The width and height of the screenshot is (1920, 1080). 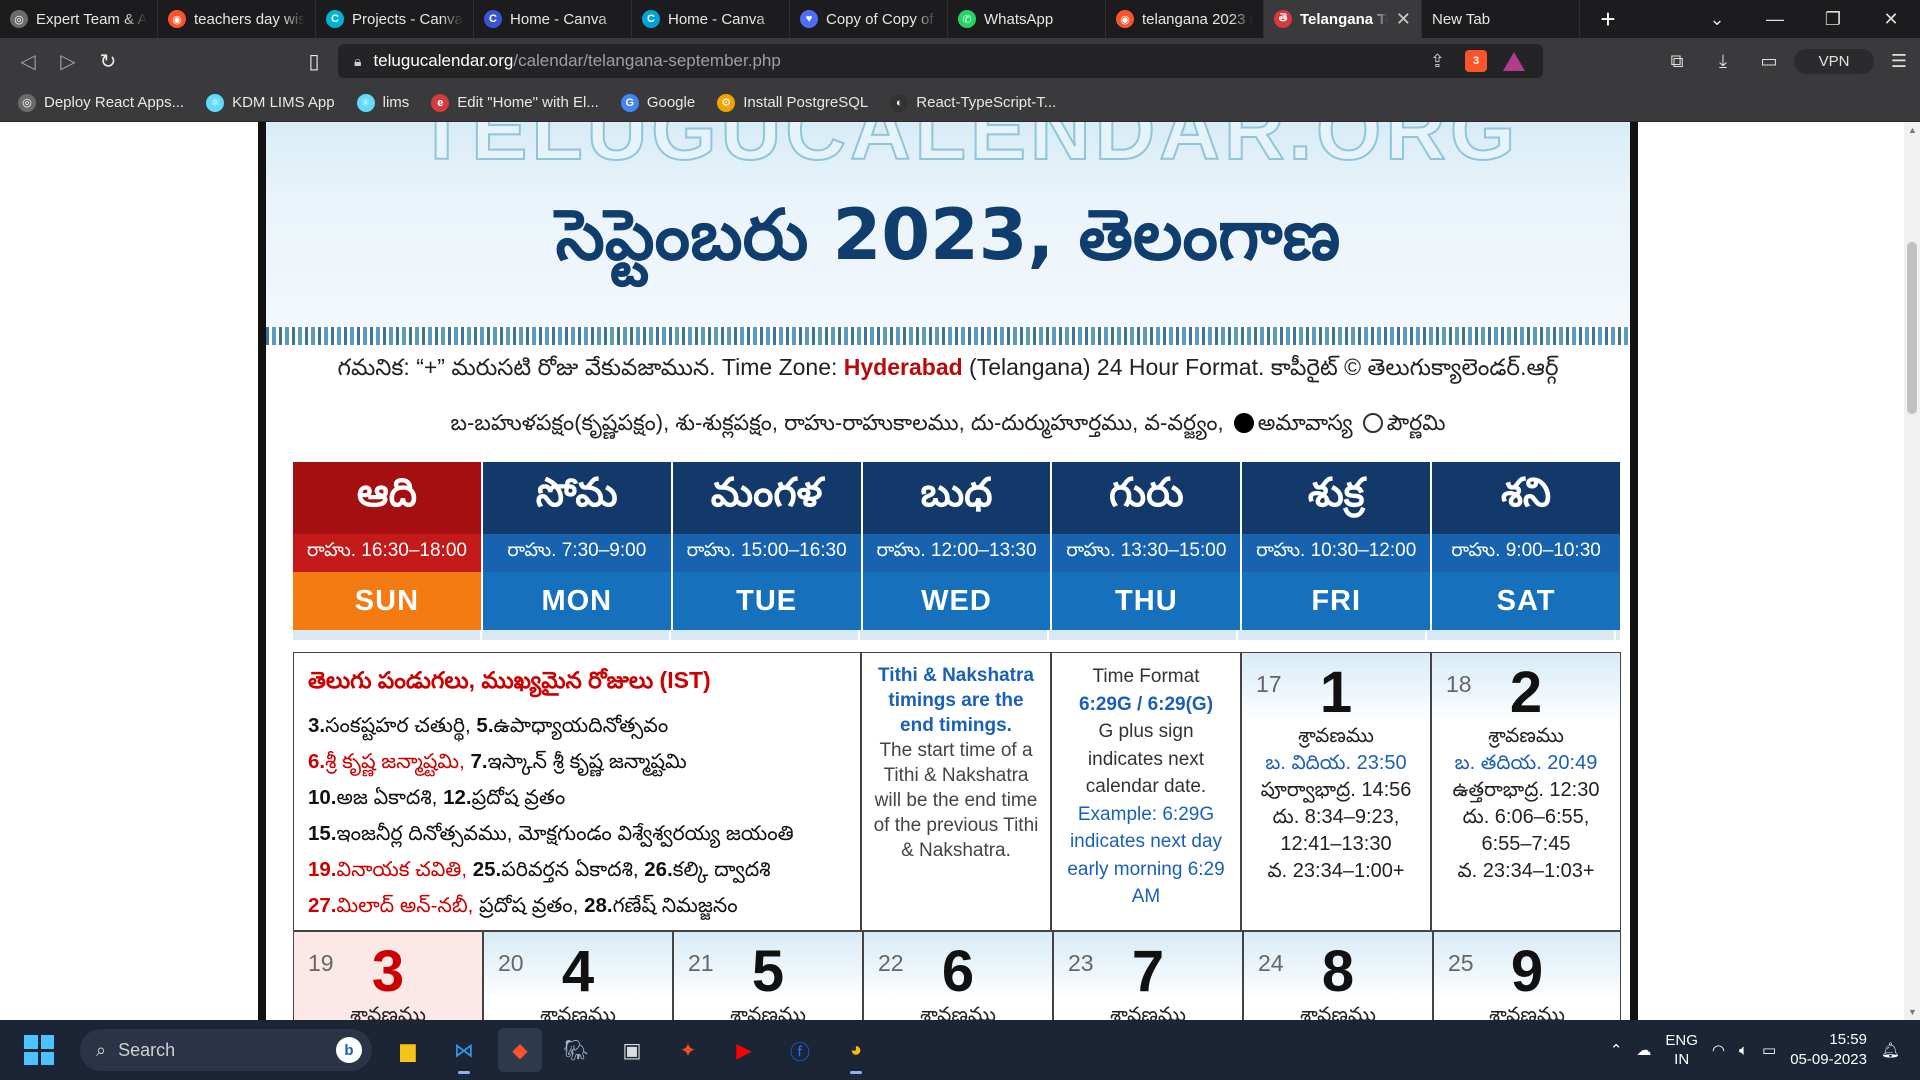 I want to click on volume-icon: 🔈︎, so click(x=1743, y=1050).